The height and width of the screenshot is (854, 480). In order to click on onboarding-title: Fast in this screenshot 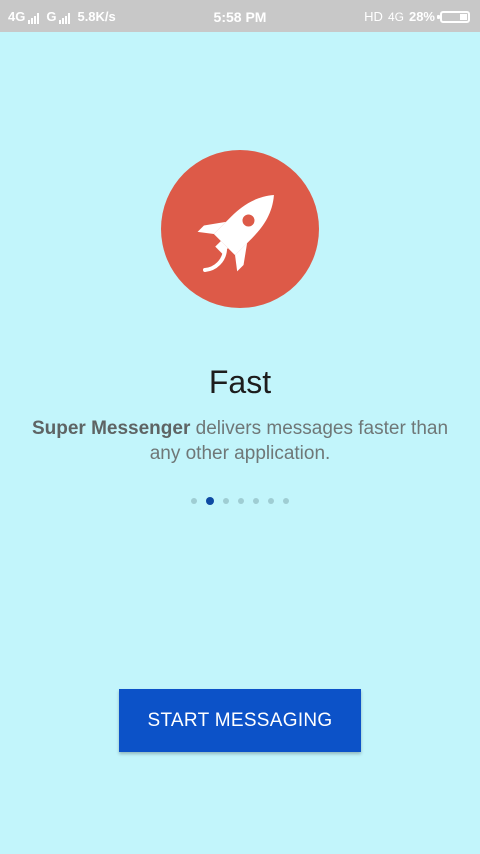, I will do `click(240, 382)`.